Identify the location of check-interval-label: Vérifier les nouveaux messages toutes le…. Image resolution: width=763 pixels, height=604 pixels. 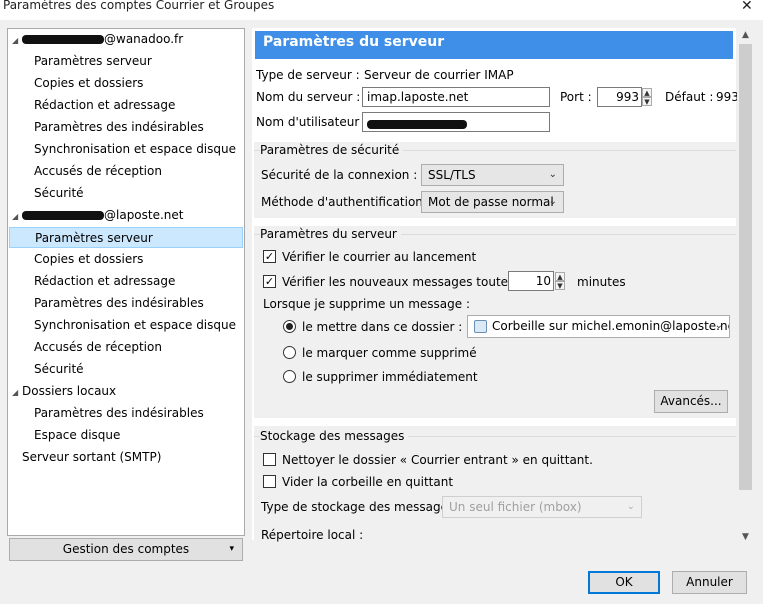
(409, 282).